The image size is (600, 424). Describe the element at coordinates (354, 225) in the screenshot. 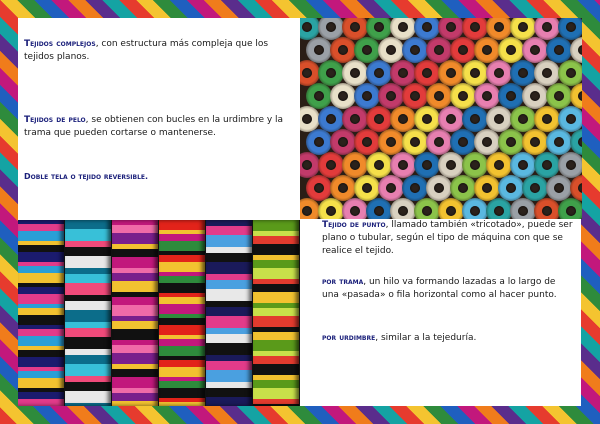

I see `term-tejido-de-punto: Tejido de punto` at that location.